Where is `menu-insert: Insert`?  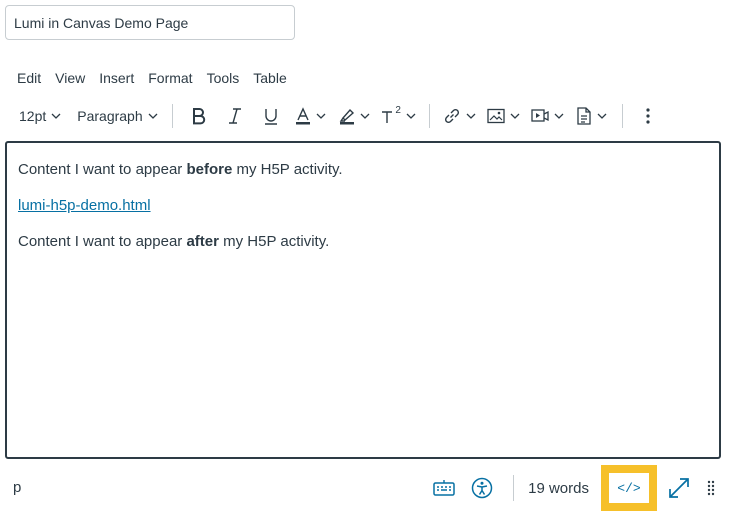 menu-insert: Insert is located at coordinates (116, 78).